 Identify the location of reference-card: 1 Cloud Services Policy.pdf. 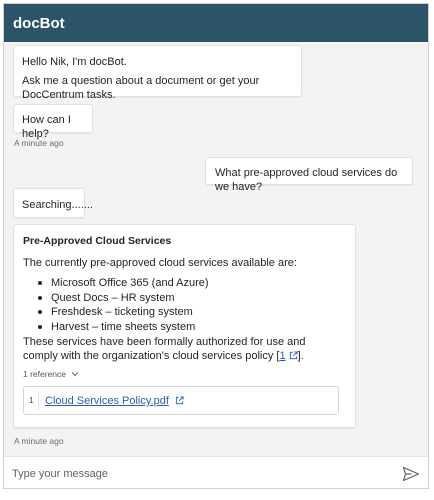
(181, 400).